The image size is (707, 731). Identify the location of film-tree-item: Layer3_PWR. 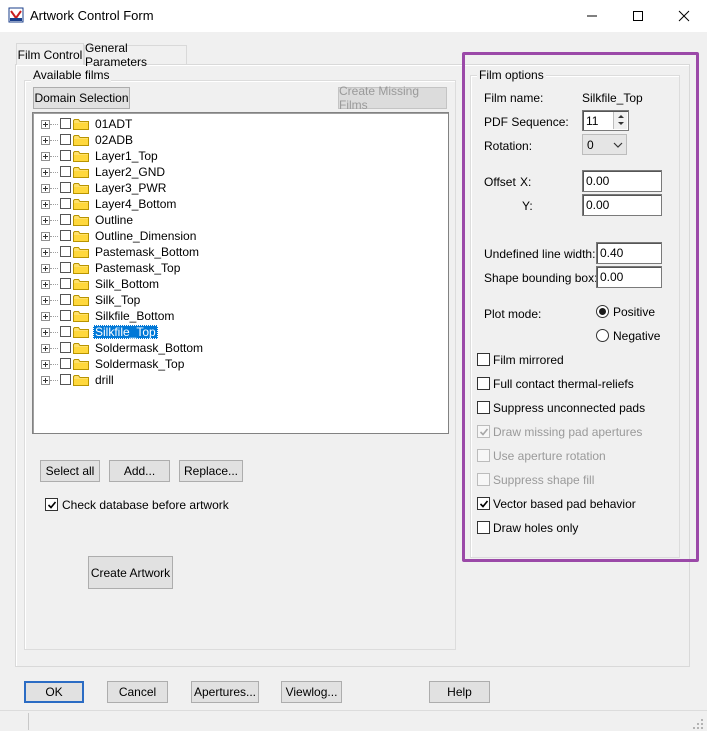
(233, 188).